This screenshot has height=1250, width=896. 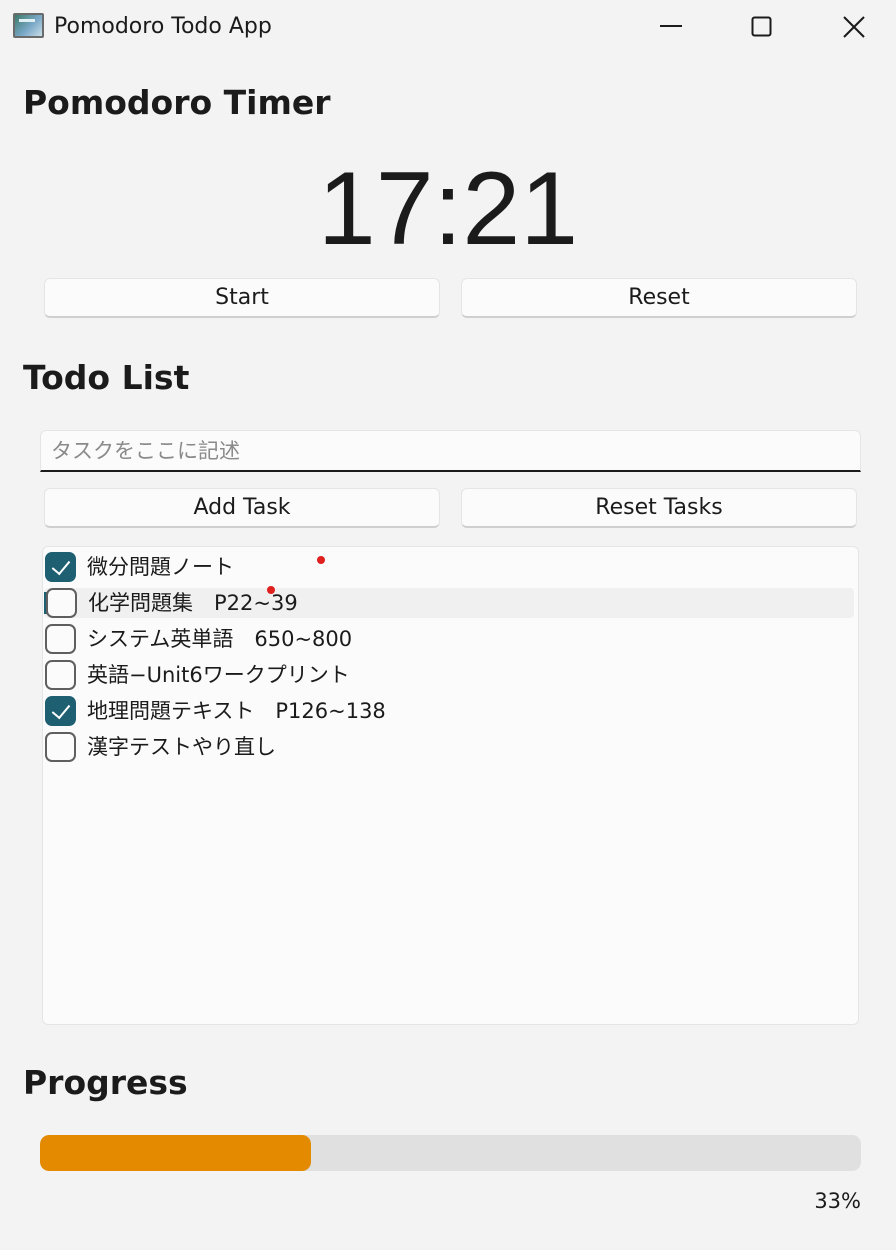 What do you see at coordinates (449, 603) in the screenshot?
I see `task-item: 化学問題集 P22~39` at bounding box center [449, 603].